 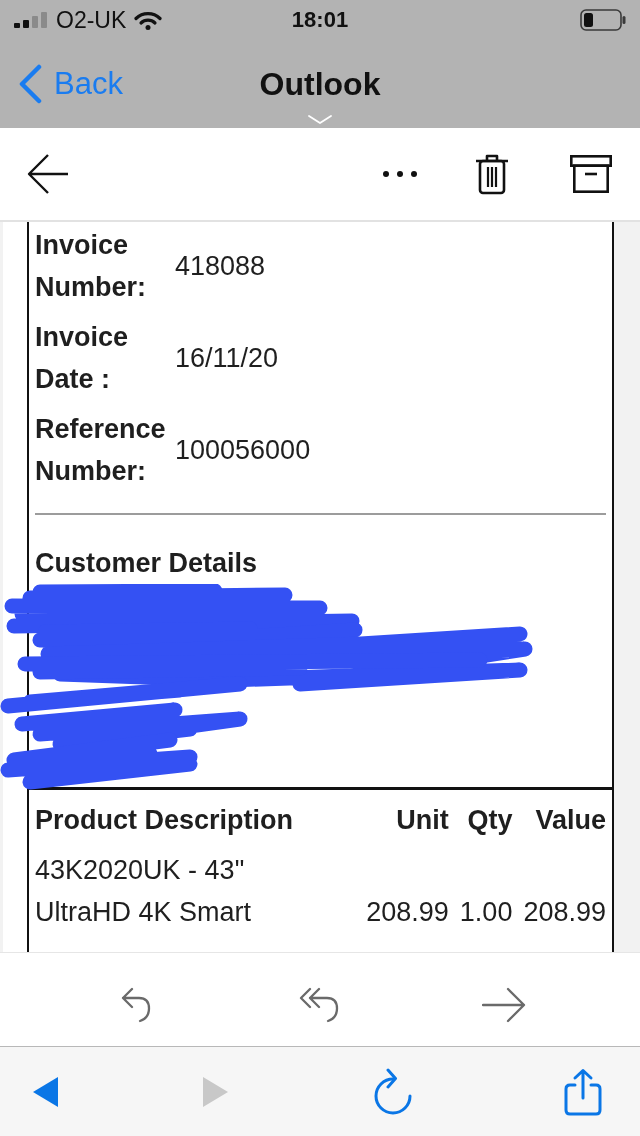 What do you see at coordinates (603, 20) in the screenshot?
I see `battery-icon` at bounding box center [603, 20].